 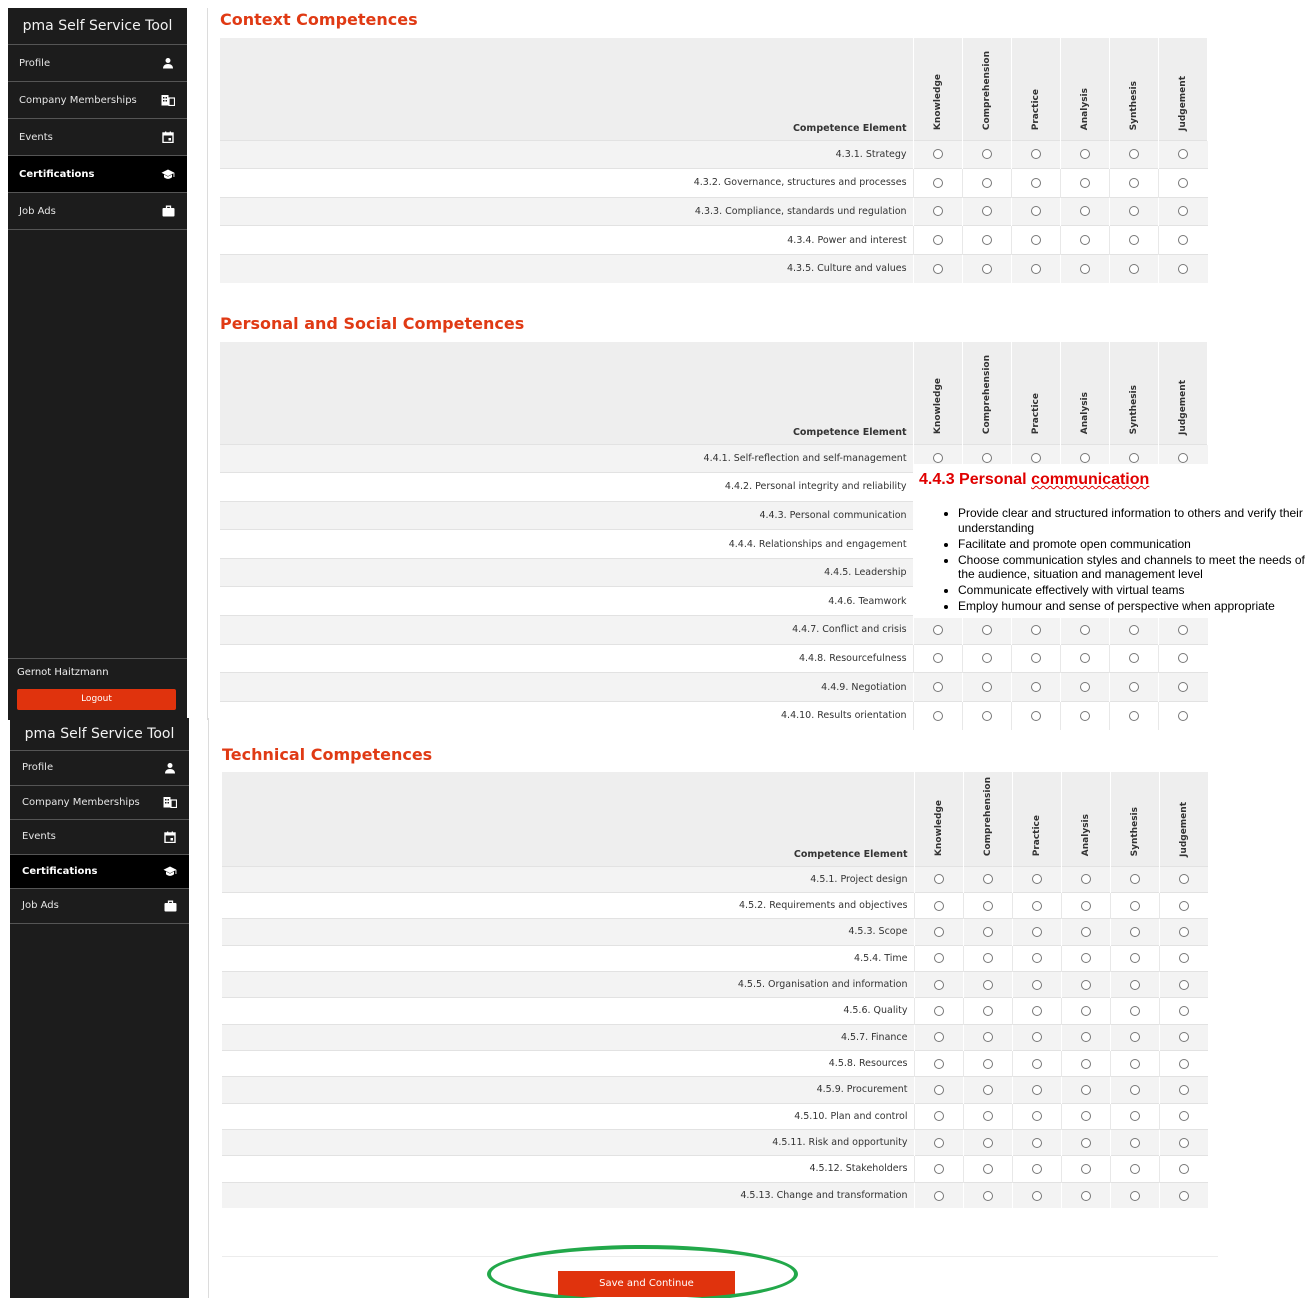 I want to click on sidebar-item-job-ads: Job Ads, so click(x=99, y=906).